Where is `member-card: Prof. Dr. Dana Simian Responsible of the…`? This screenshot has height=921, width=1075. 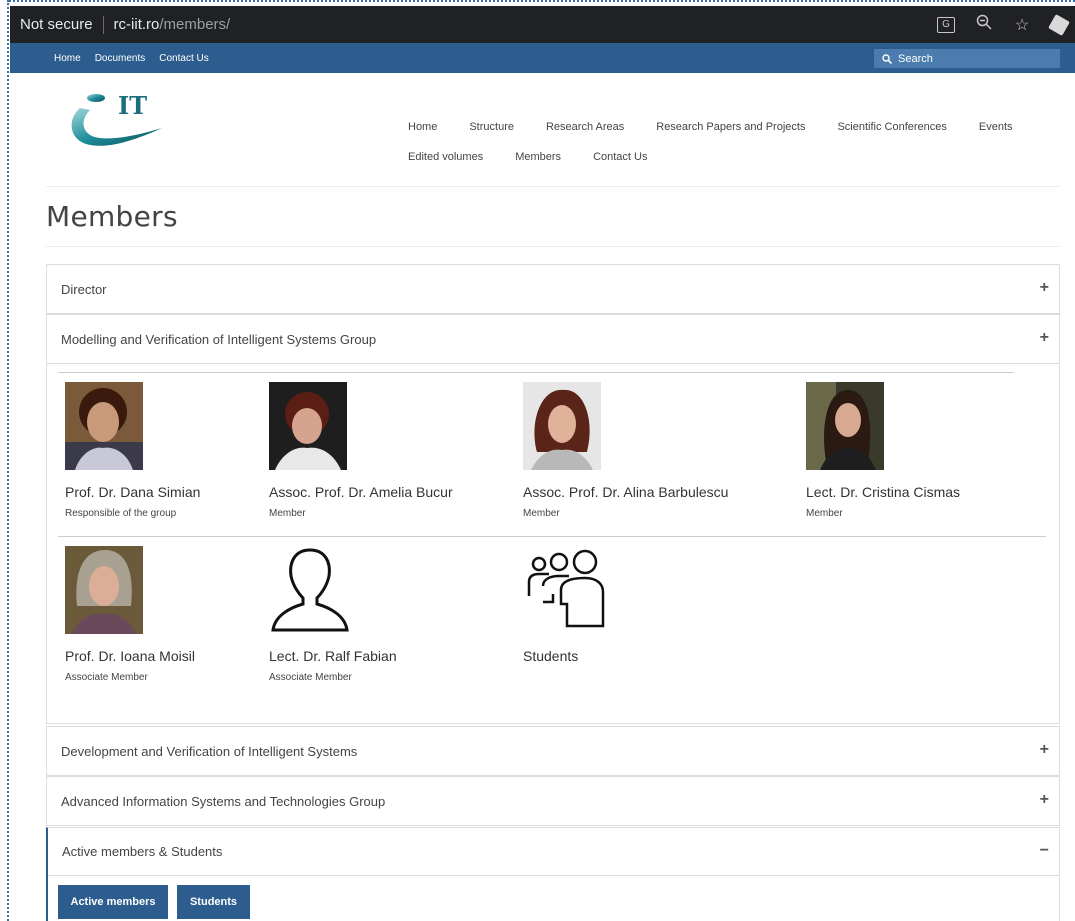
member-card: Prof. Dr. Dana Simian Responsible of the… is located at coordinates (132, 450).